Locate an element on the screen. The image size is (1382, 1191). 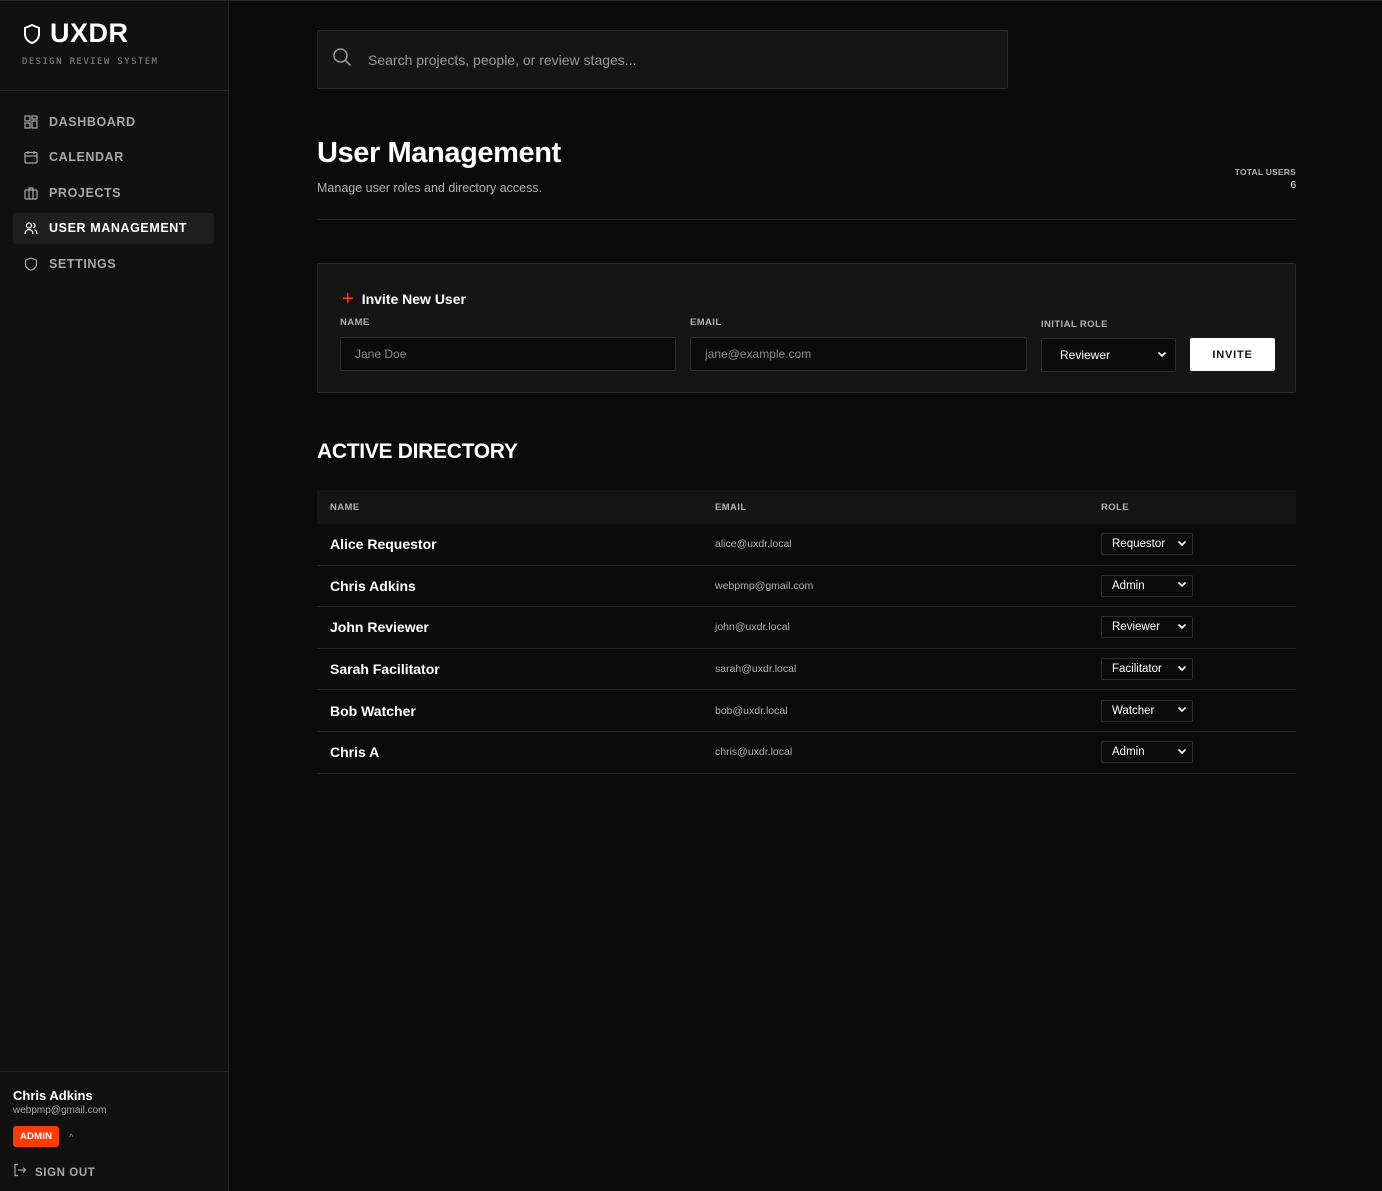
initial-role-select: Reviewer is located at coordinates (1108, 355).